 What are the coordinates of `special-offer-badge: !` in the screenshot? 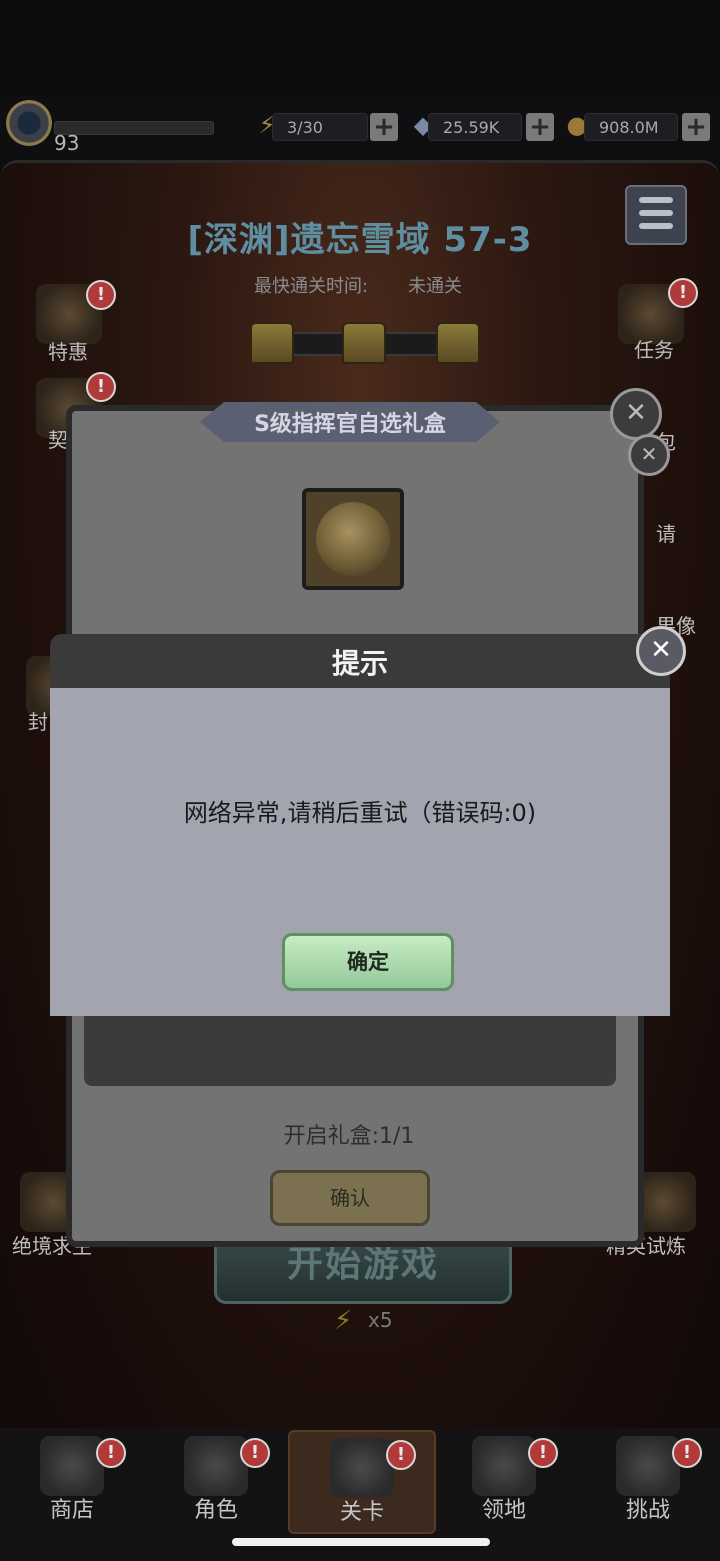 It's located at (101, 295).